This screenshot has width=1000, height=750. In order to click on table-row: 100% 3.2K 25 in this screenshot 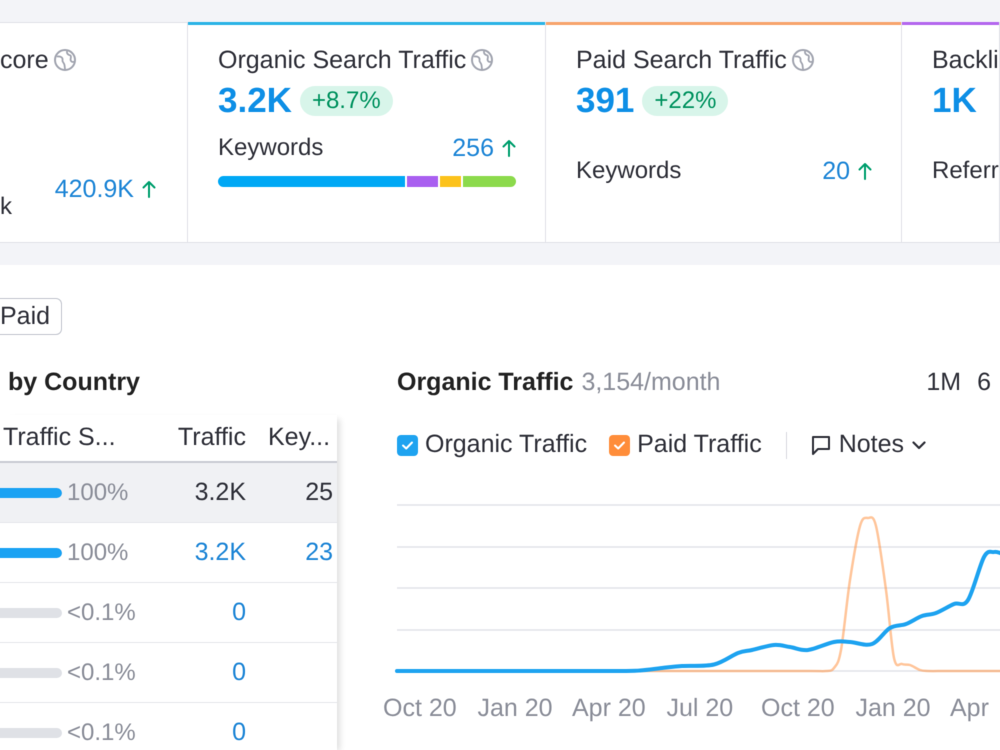, I will do `click(168, 493)`.